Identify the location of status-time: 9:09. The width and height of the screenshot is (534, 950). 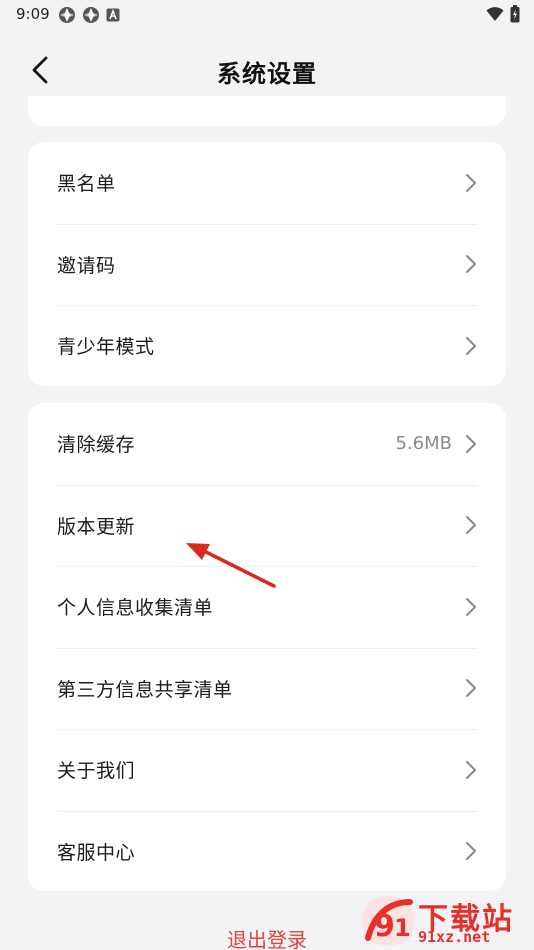
(33, 14).